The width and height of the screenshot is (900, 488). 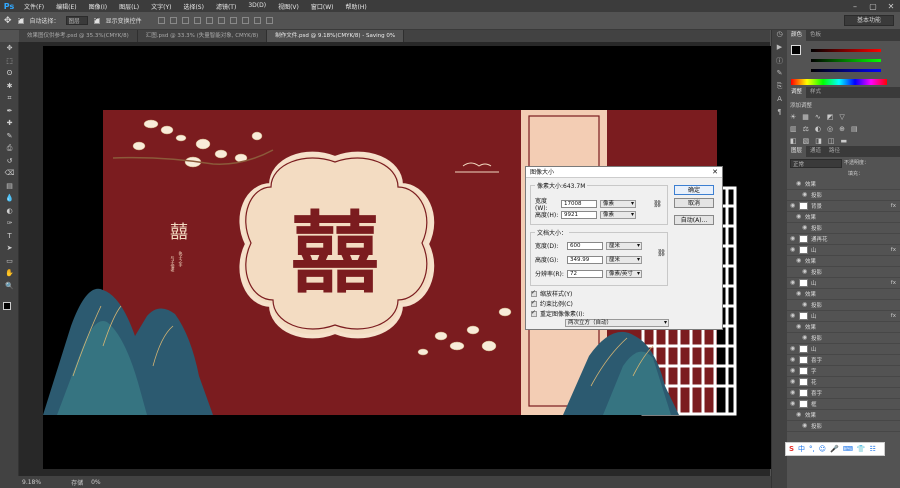 What do you see at coordinates (779, 49) in the screenshot?
I see `actions-icon: ▶` at bounding box center [779, 49].